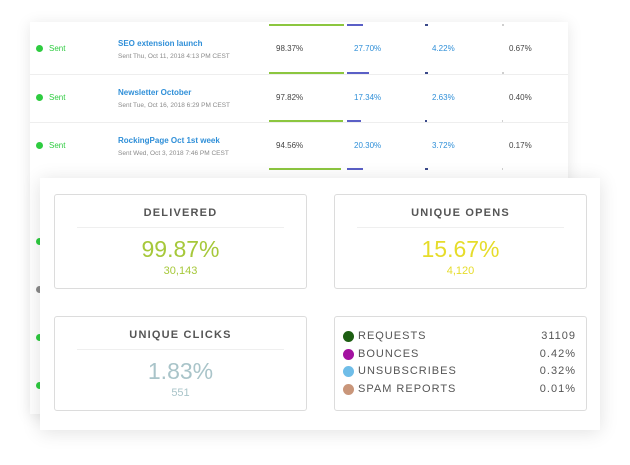 The height and width of the screenshot is (465, 630). I want to click on metric-row-spam-reports: SPAM REPORTS 0.01%, so click(459, 390).